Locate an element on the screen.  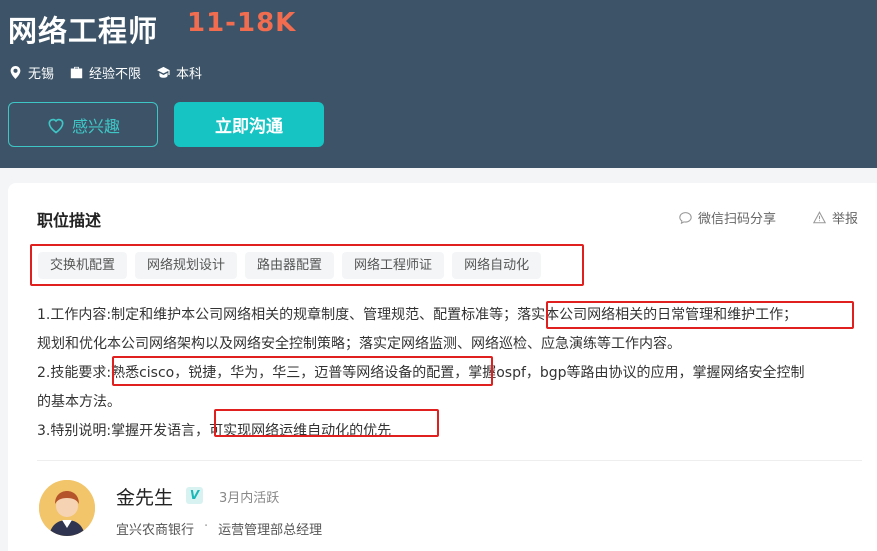
location-text: 无锡 is located at coordinates (41, 74).